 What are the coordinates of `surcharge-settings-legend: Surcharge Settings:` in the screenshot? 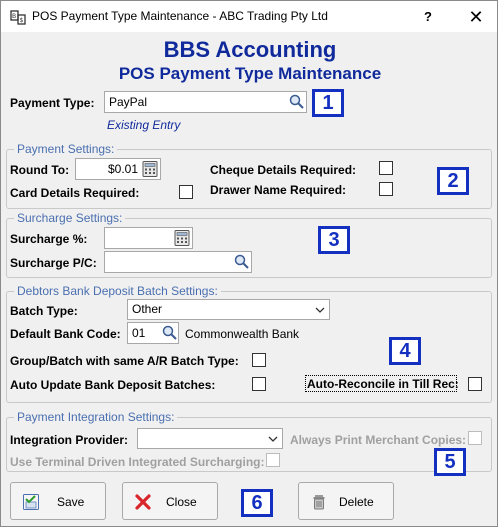 It's located at (70, 218).